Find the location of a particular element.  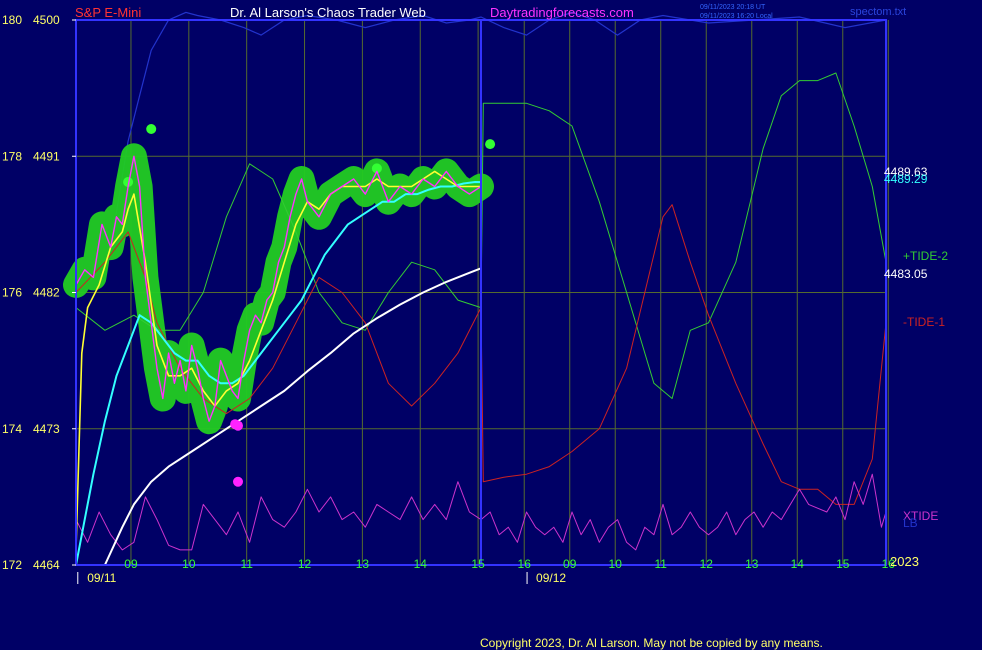

x-tick-date: 09/12 is located at coordinates (551, 578).